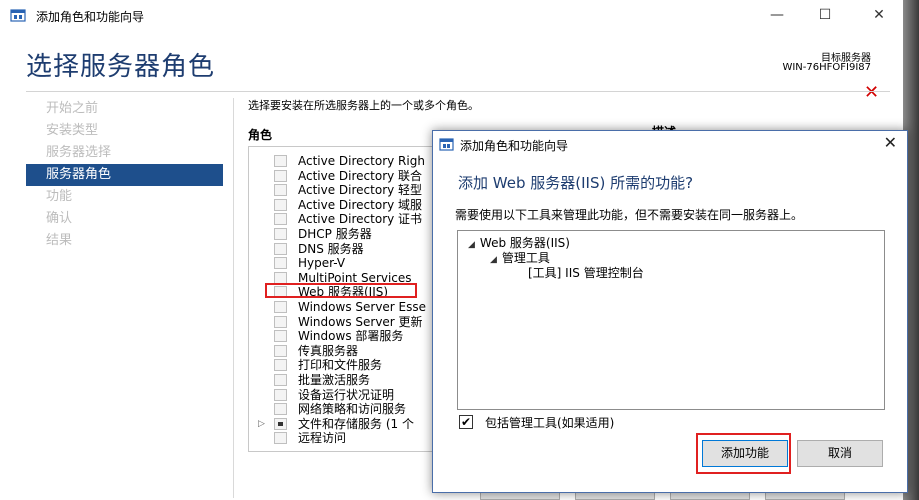 The width and height of the screenshot is (919, 500). I want to click on role-label: Hyper-V, so click(322, 263).